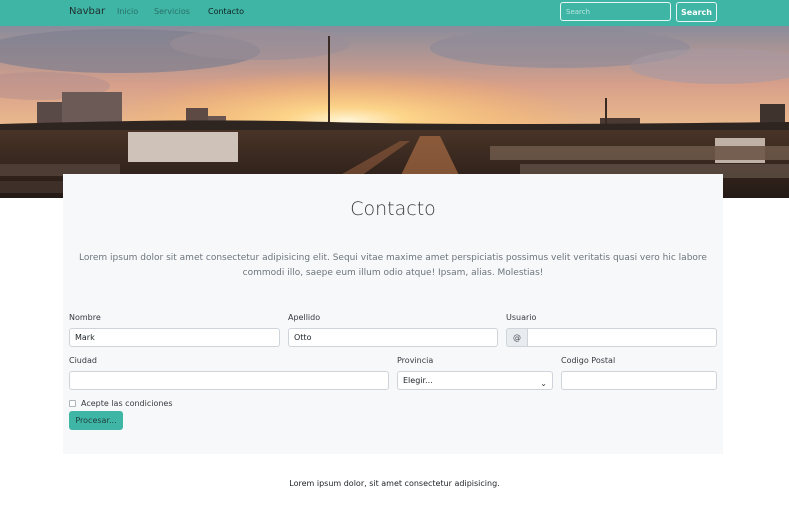  What do you see at coordinates (393, 209) in the screenshot?
I see `page-title: Contacto` at bounding box center [393, 209].